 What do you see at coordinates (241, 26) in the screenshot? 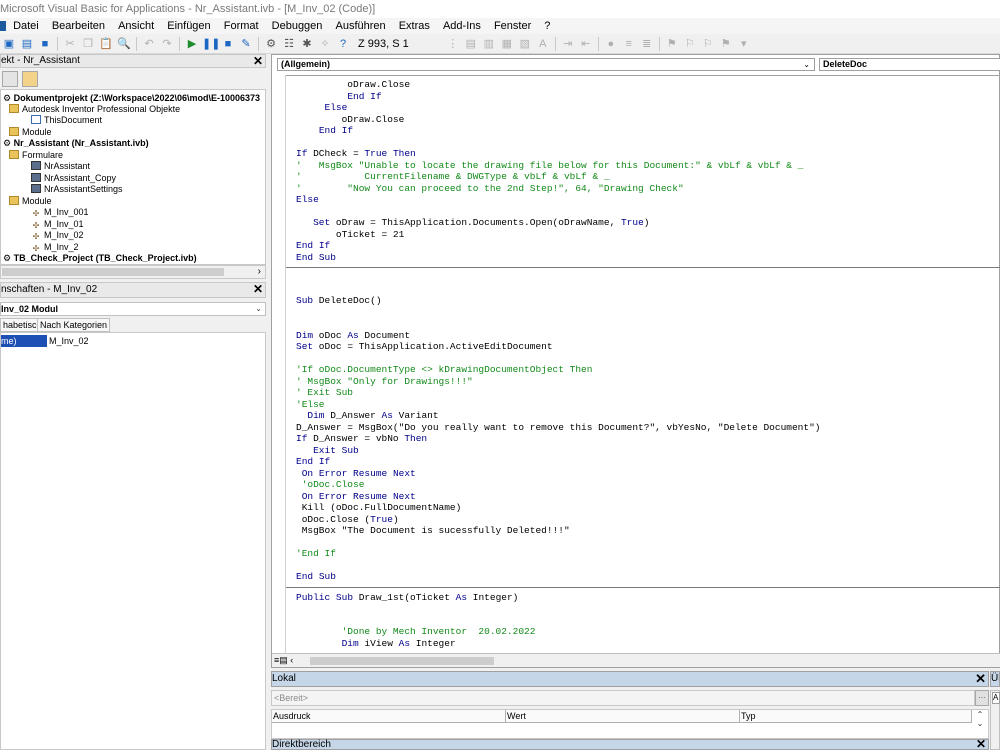
I see `menu-format: Format` at bounding box center [241, 26].